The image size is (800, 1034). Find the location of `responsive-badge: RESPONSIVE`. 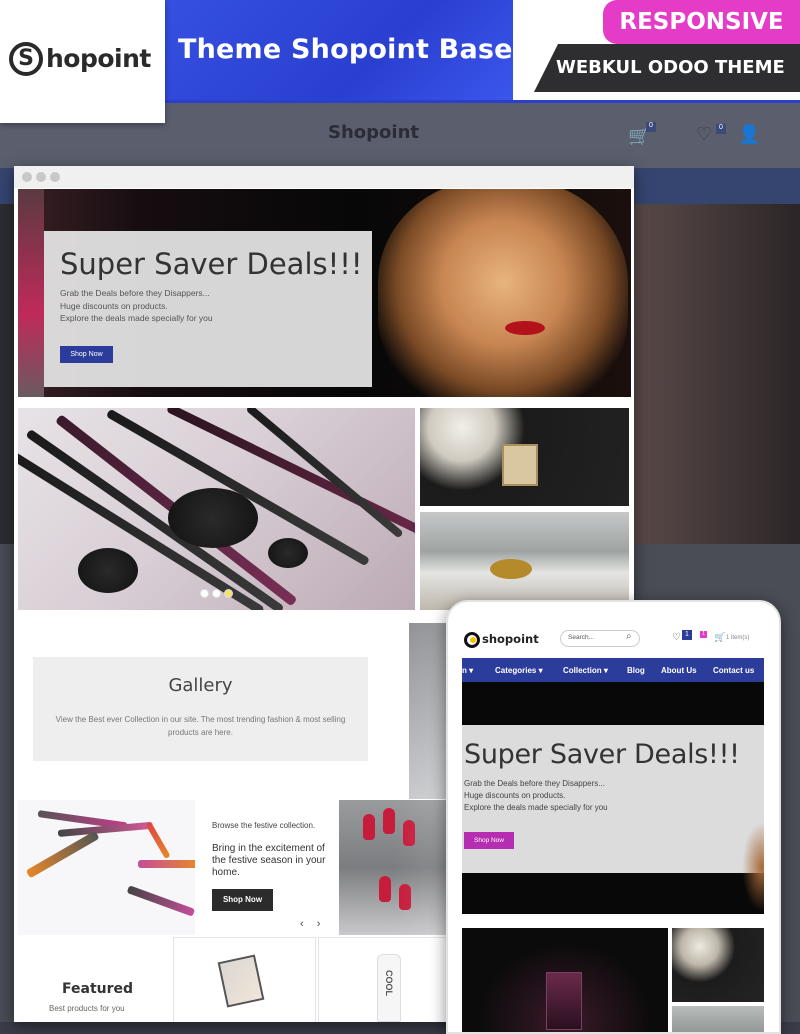

responsive-badge: RESPONSIVE is located at coordinates (701, 22).